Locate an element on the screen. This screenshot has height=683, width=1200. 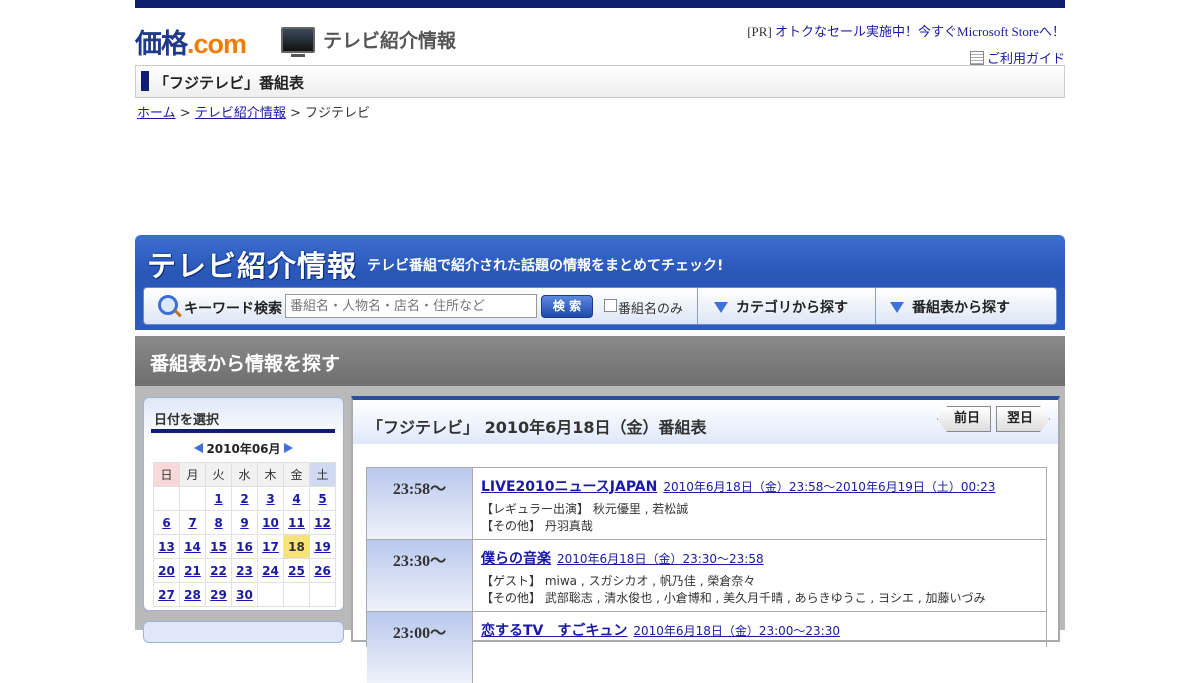
day-link: 26 is located at coordinates (322, 571).